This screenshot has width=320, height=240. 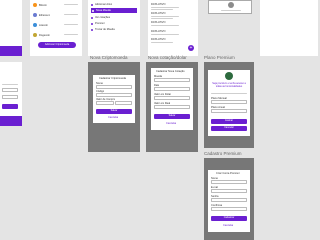 I want to click on premium-logo-icon, so click(x=229, y=76).